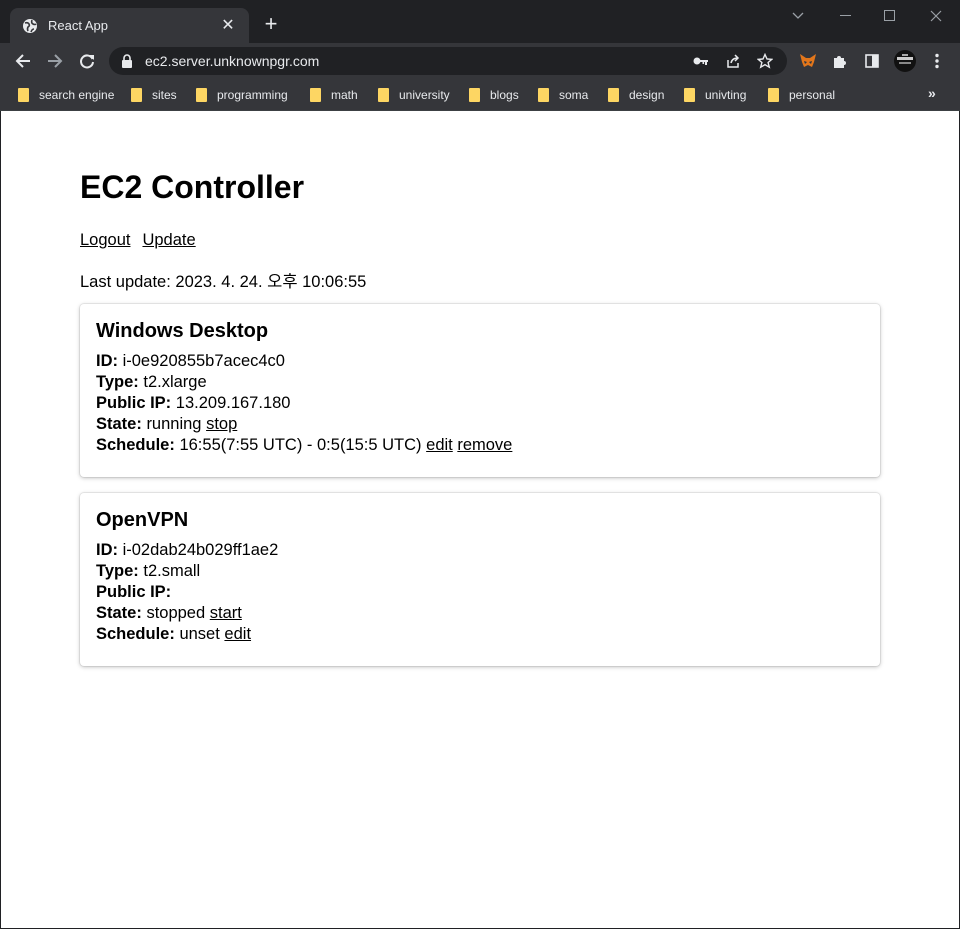  Describe the element at coordinates (168, 240) in the screenshot. I see `update-link: Update` at that location.